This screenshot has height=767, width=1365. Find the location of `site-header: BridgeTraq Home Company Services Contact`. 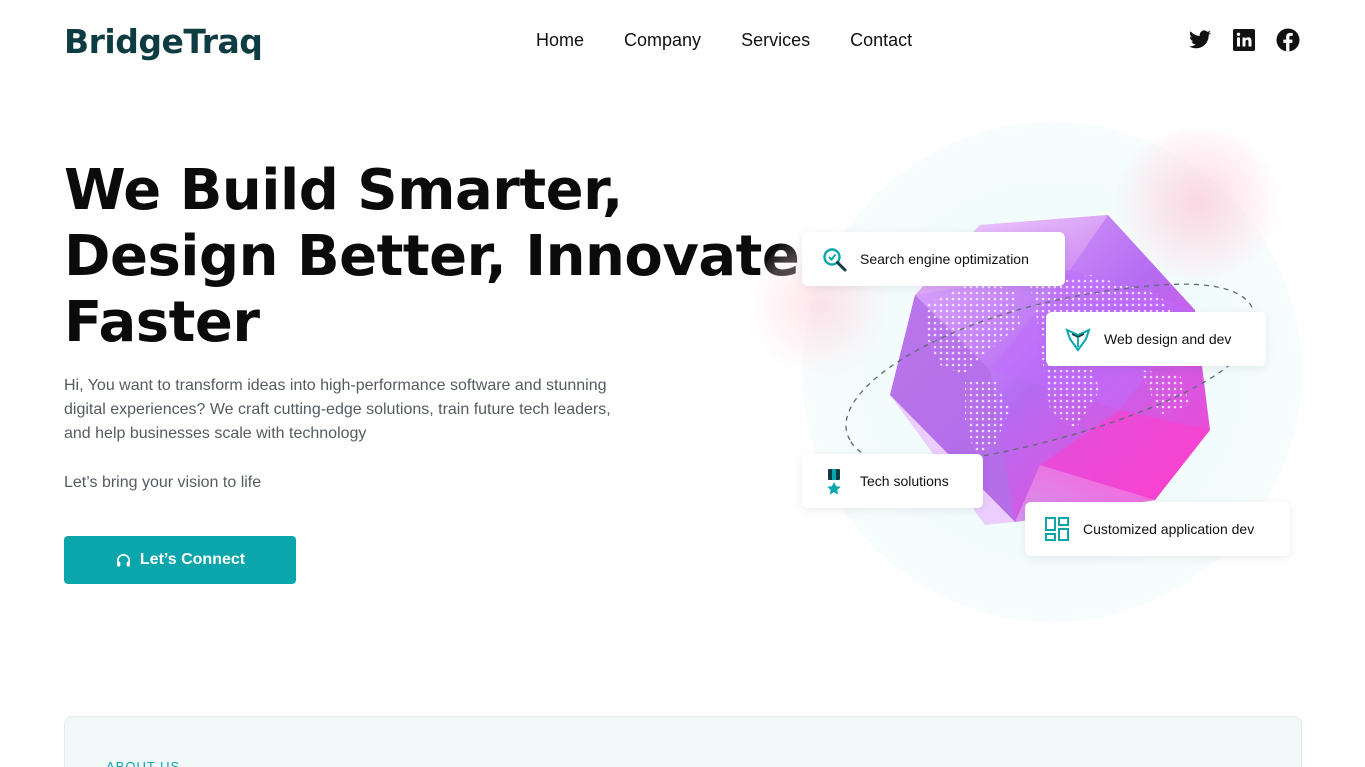

site-header: BridgeTraq Home Company Services Contact is located at coordinates (682, 42).